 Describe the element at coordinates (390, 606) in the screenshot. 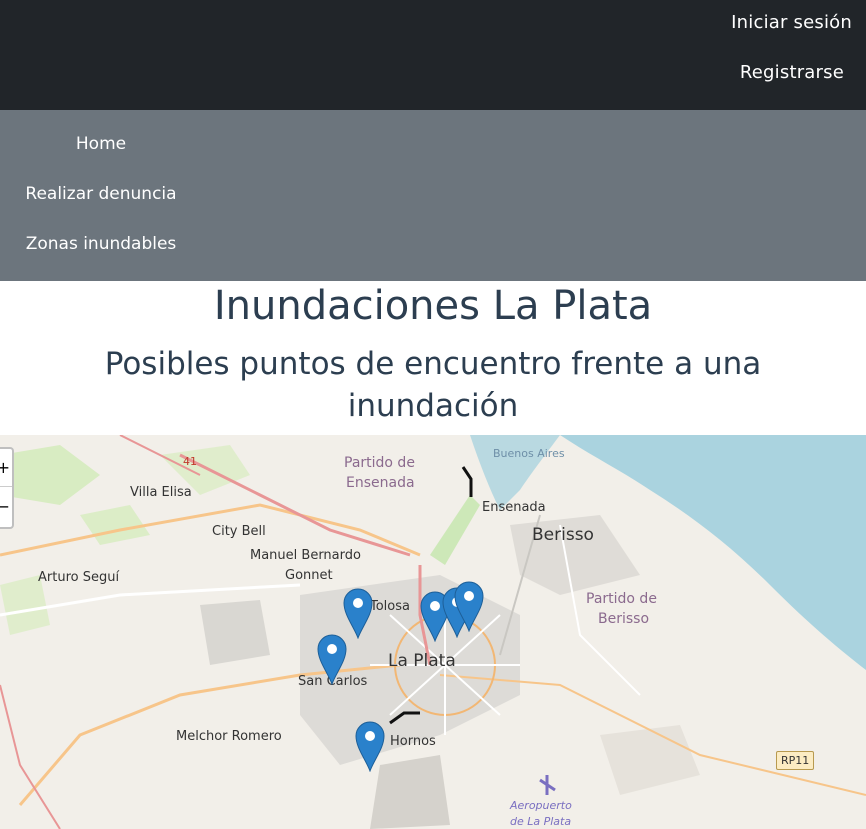

I see `map-label-tolosa: Tolosa` at that location.